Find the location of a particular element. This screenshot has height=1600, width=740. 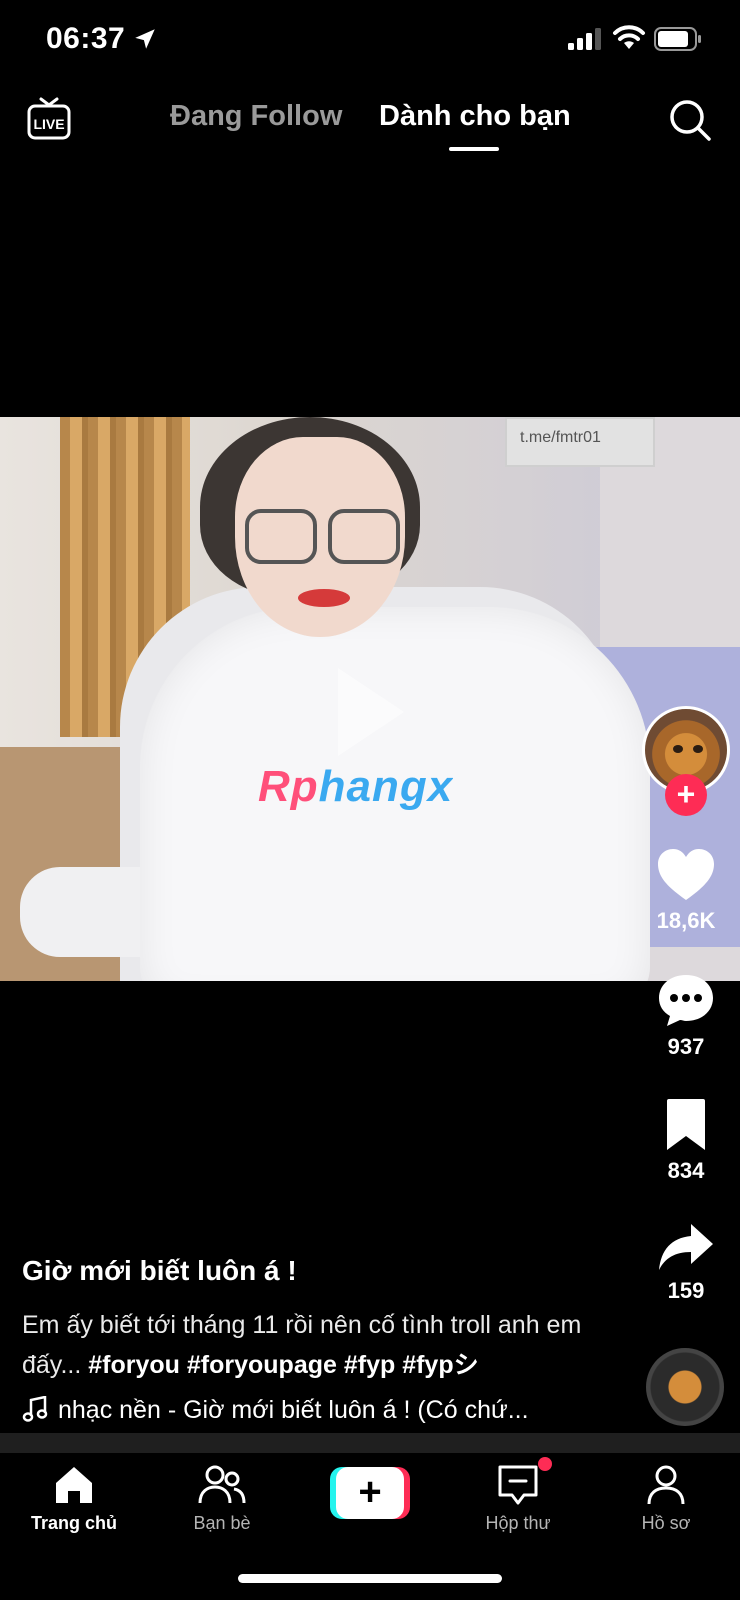

heart-icon is located at coordinates (686, 874).